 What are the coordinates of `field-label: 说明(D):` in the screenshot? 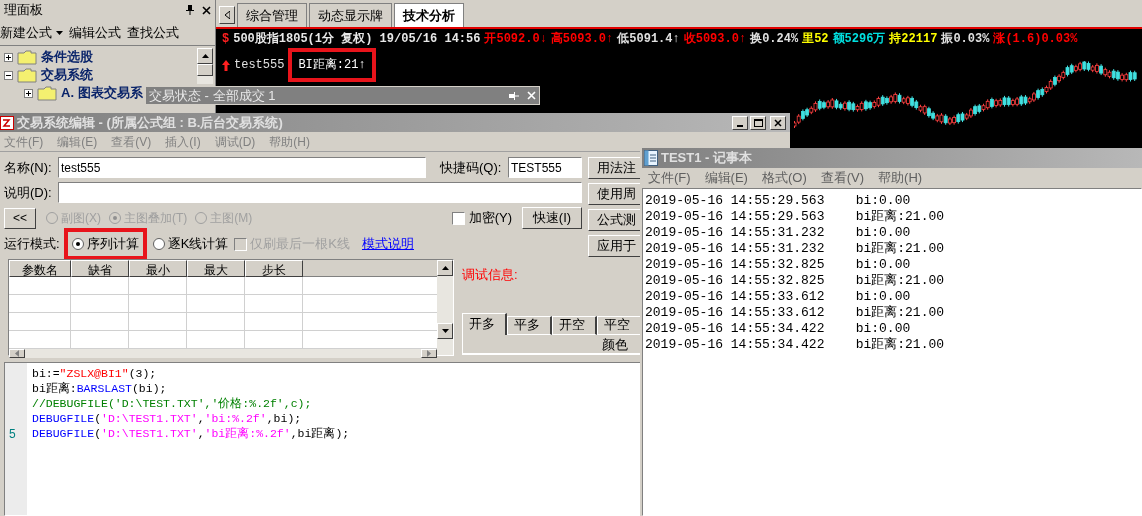 It's located at (28, 192).